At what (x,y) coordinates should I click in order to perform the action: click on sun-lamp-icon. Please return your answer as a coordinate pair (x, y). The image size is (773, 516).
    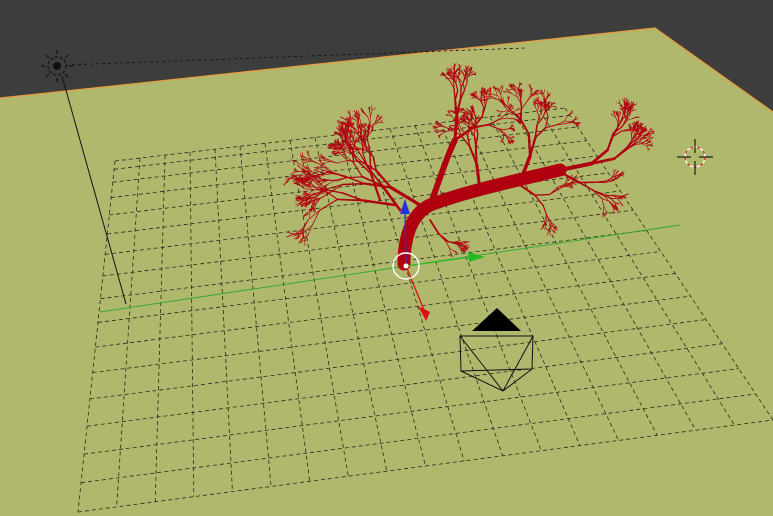
    Looking at the image, I should click on (57, 66).